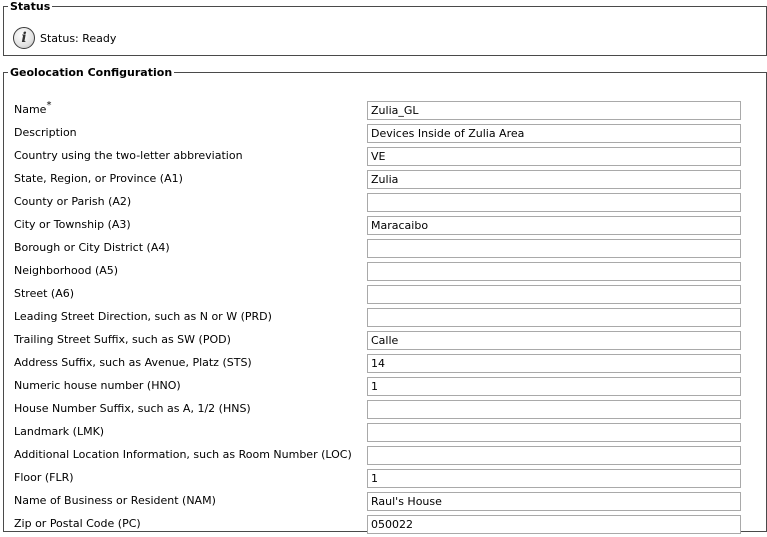 The height and width of the screenshot is (537, 767). What do you see at coordinates (554, 271) in the screenshot?
I see `neighborhood-input` at bounding box center [554, 271].